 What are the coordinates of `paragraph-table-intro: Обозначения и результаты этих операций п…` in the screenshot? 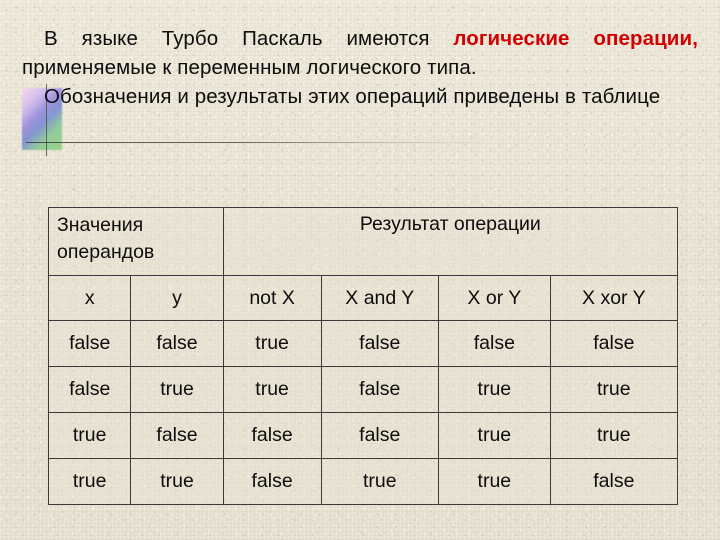 It's located at (352, 96).